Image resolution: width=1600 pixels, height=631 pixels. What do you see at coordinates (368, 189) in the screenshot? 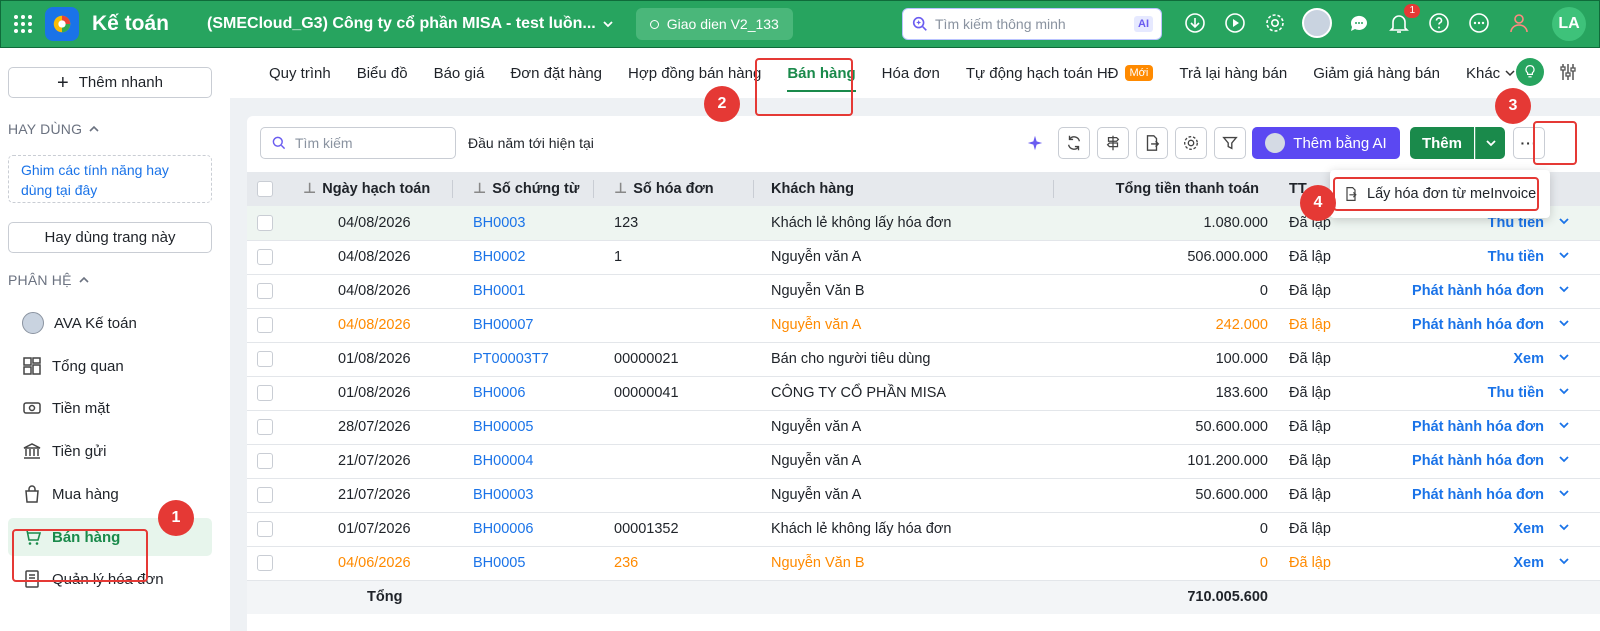
I see `column-header: ⊥ Ngày hạch toán` at bounding box center [368, 189].